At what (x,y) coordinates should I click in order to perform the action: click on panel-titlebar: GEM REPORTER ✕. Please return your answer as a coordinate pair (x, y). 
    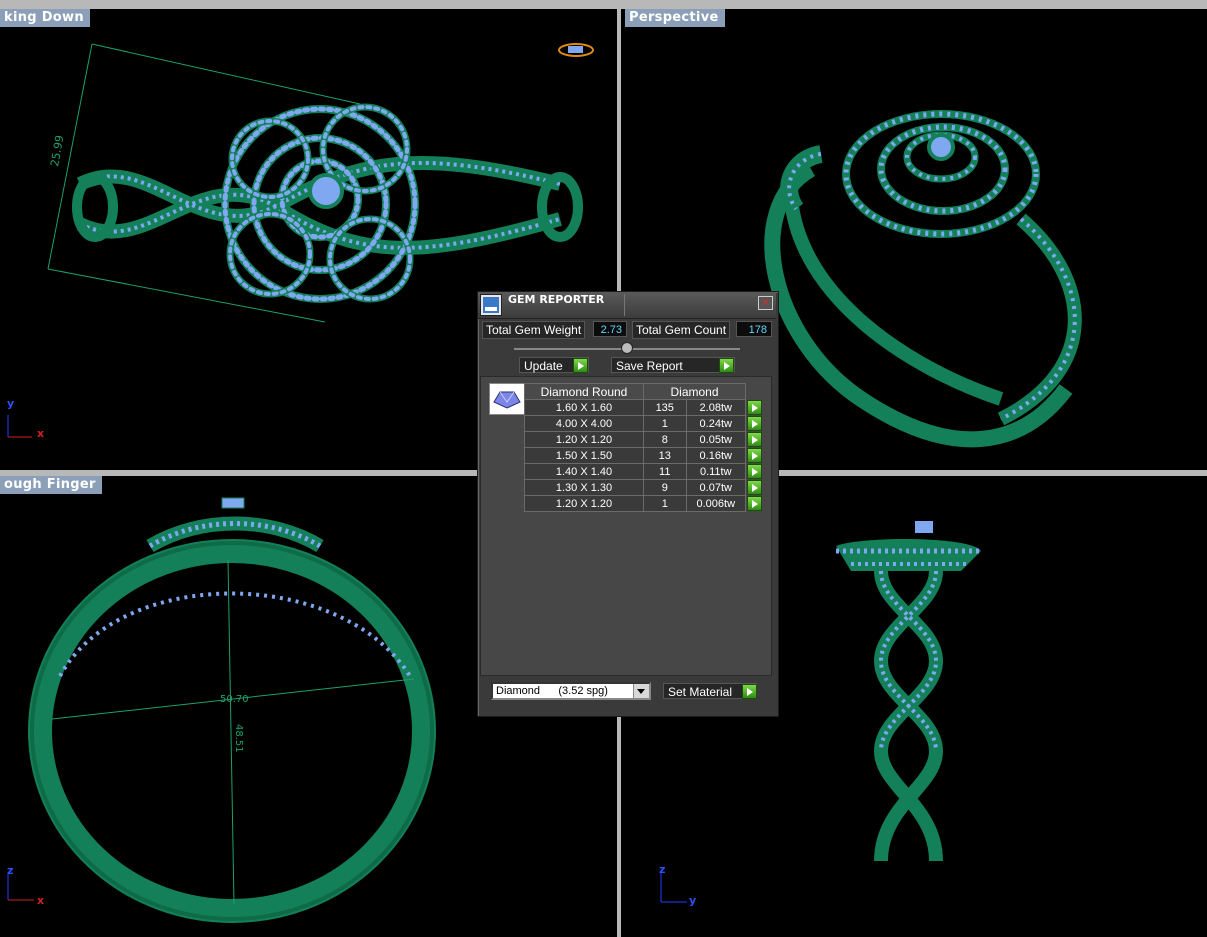
    Looking at the image, I should click on (627, 305).